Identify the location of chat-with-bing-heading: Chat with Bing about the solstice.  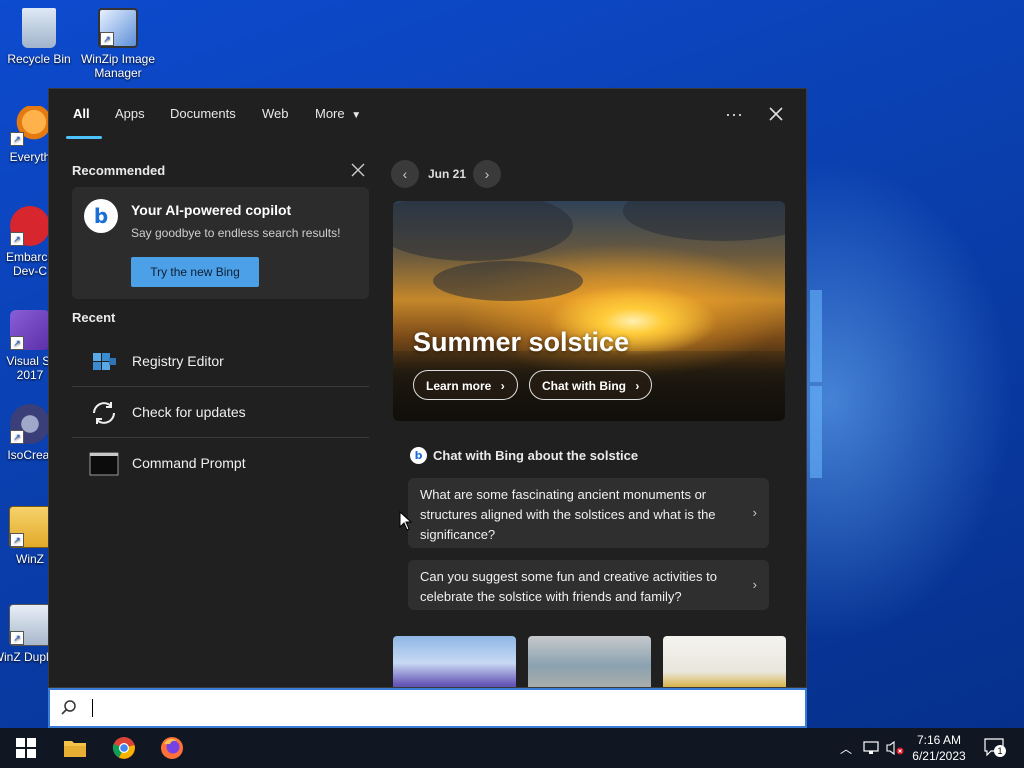
(536, 455).